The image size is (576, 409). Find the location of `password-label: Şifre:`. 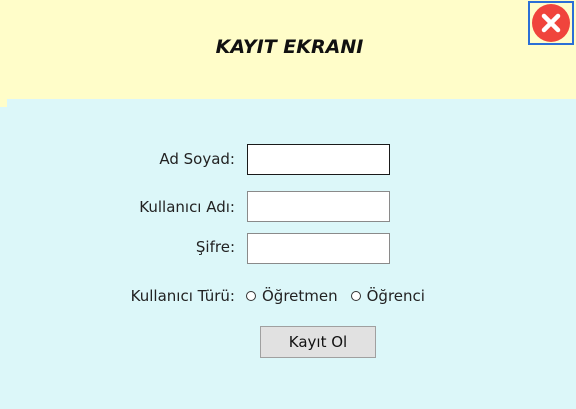

password-label: Şifre: is located at coordinates (215, 247).